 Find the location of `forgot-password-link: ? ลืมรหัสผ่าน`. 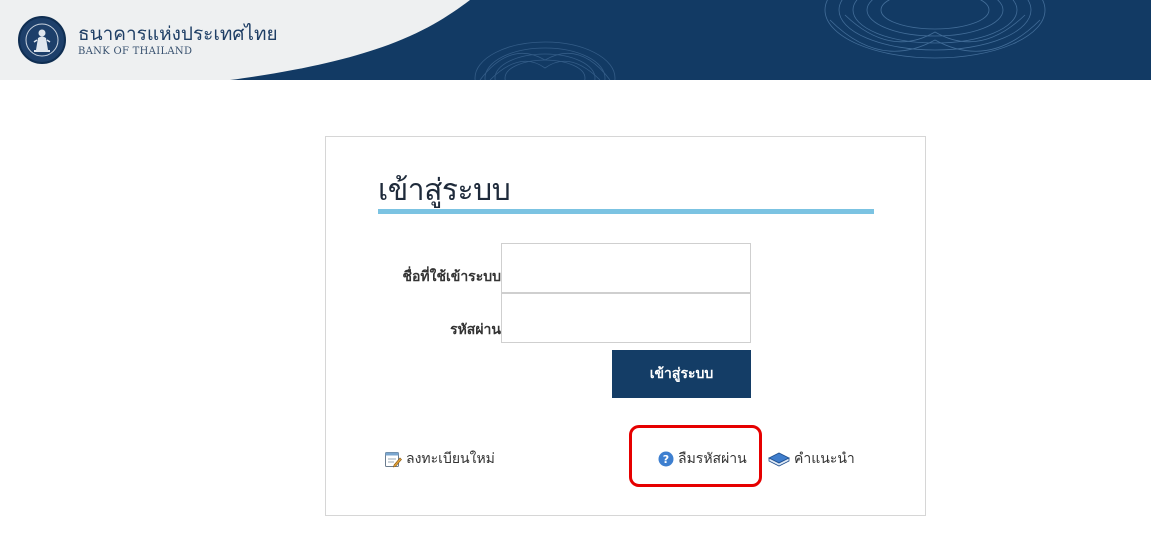

forgot-password-link: ? ลืมรหัสผ่าน is located at coordinates (702, 459).